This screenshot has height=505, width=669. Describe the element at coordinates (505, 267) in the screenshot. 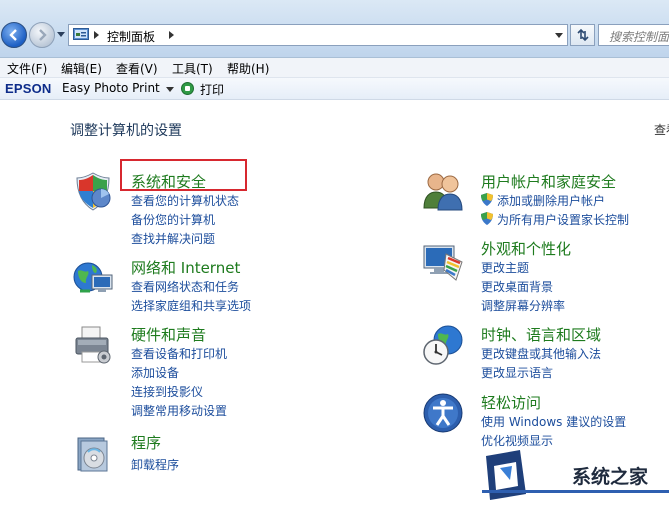

I see `link-change-theme: 更改主题` at that location.